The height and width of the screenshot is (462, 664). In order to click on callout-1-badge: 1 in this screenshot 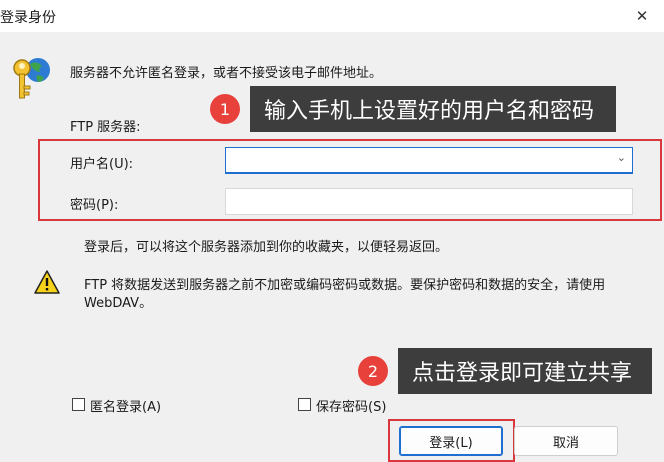, I will do `click(225, 109)`.